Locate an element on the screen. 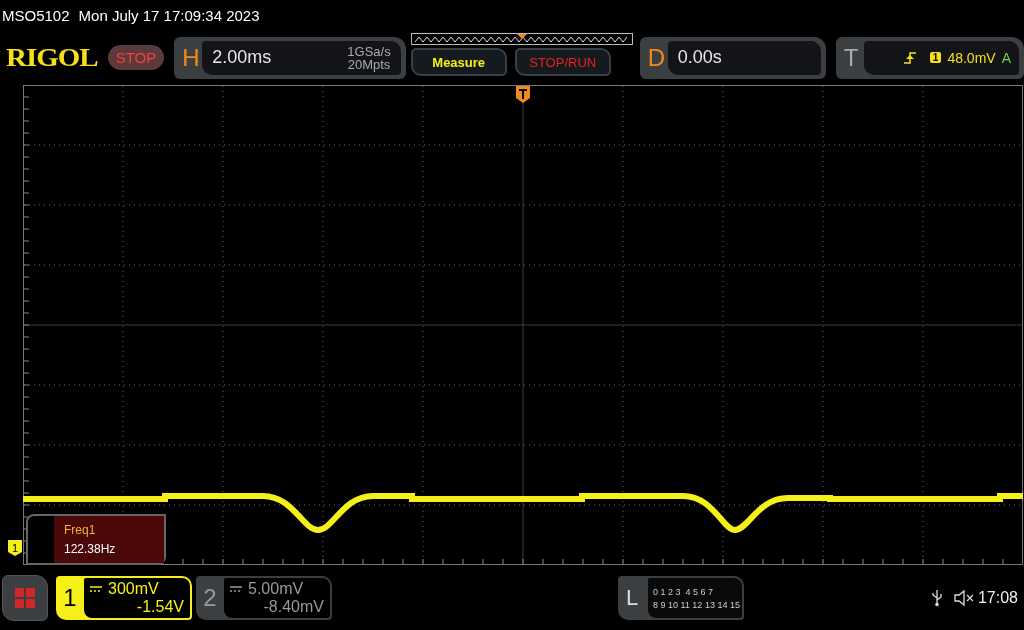  measurement-value: 122.38Hz is located at coordinates (90, 549).